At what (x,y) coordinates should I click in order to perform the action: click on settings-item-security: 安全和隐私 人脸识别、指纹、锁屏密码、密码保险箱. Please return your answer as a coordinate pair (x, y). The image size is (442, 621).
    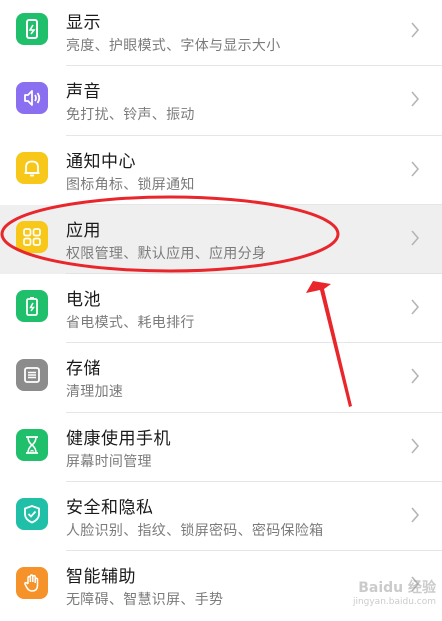
    Looking at the image, I should click on (221, 517).